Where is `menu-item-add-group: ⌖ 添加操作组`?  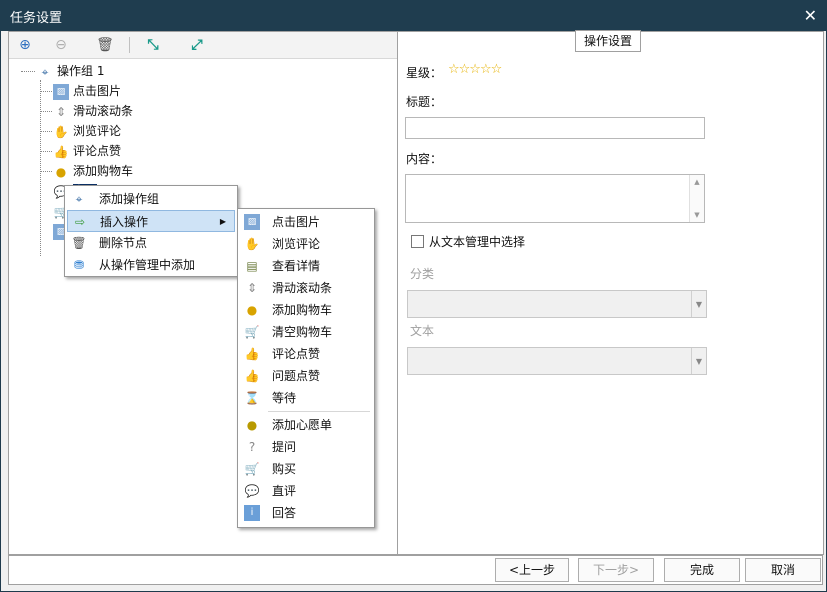 menu-item-add-group: ⌖ 添加操作组 is located at coordinates (151, 199).